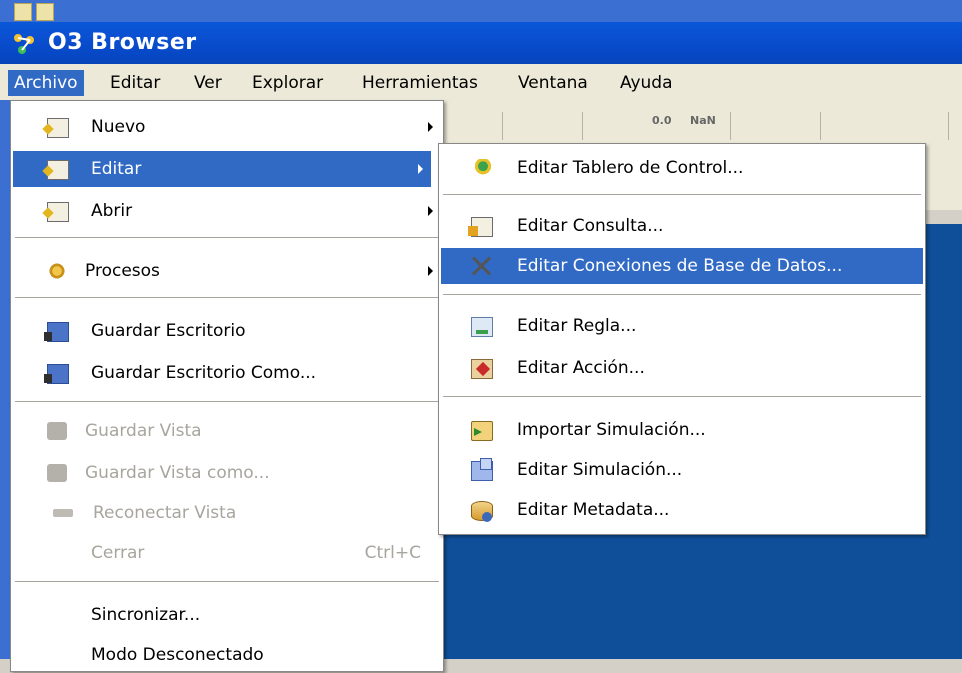 The height and width of the screenshot is (673, 962). I want to click on open-document-icon, so click(58, 212).